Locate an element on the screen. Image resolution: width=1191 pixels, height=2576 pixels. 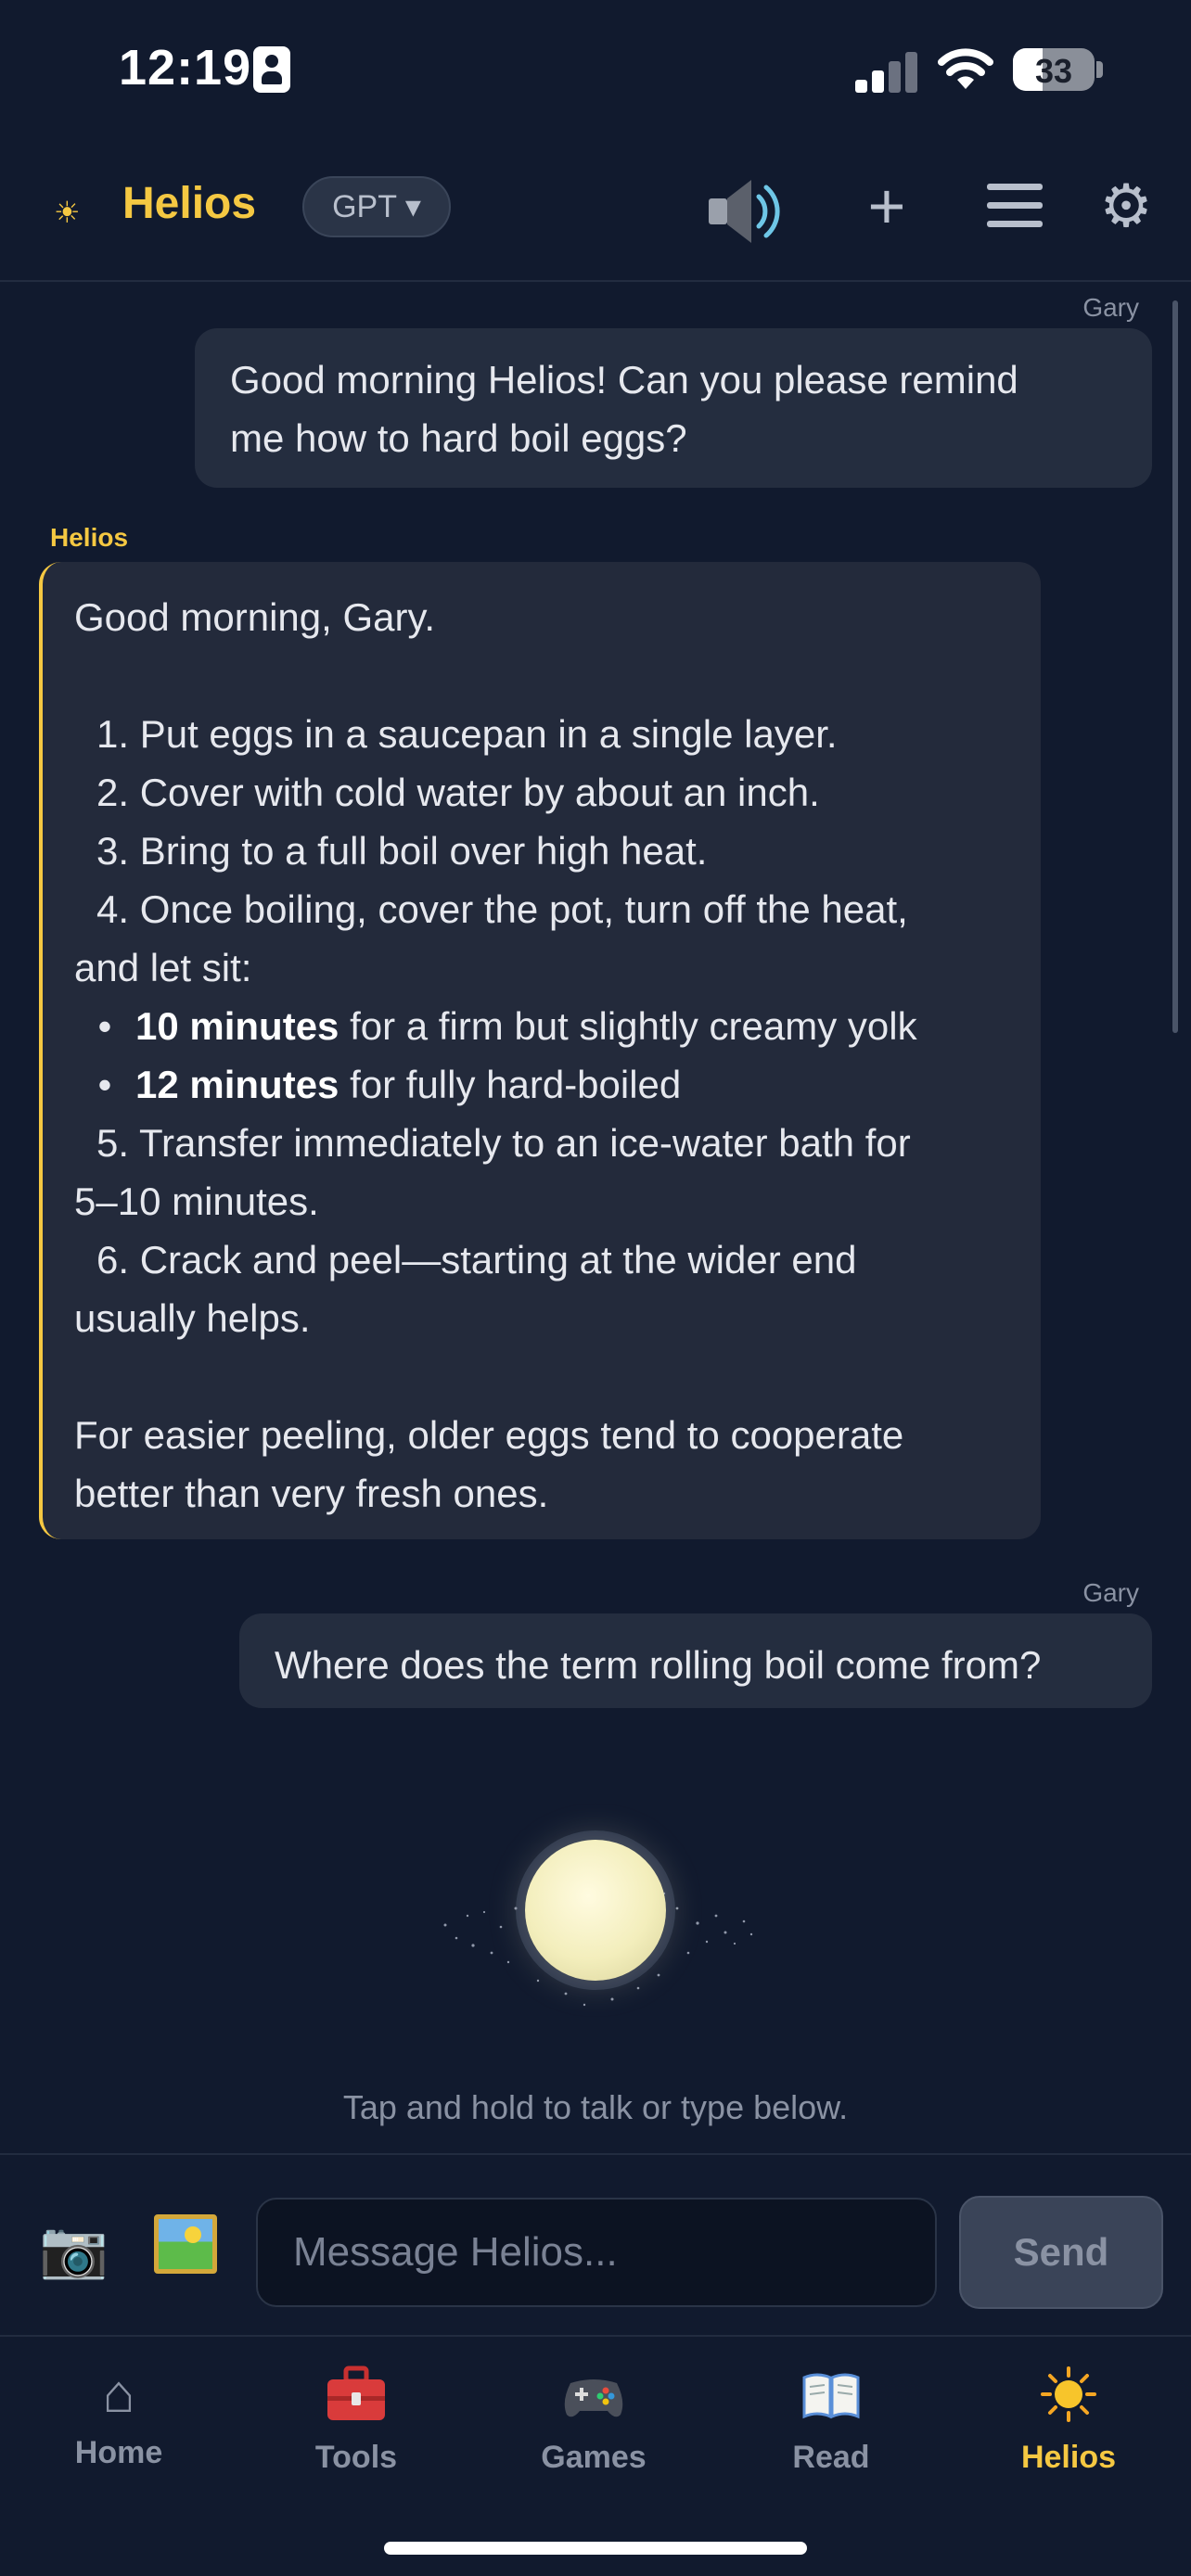
step-item: 3. Bring to a full boil over high heat. is located at coordinates (402, 851).